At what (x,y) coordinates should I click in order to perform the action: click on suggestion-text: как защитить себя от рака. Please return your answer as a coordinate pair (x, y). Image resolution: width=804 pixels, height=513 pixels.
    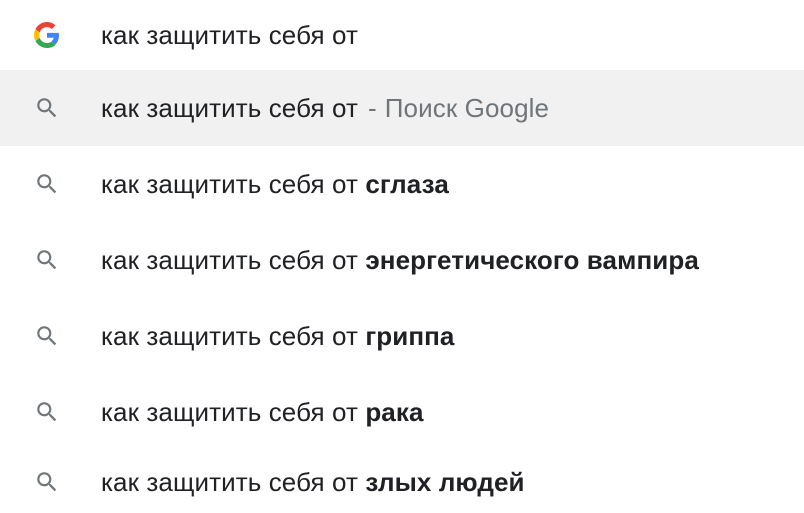
    Looking at the image, I should click on (262, 412).